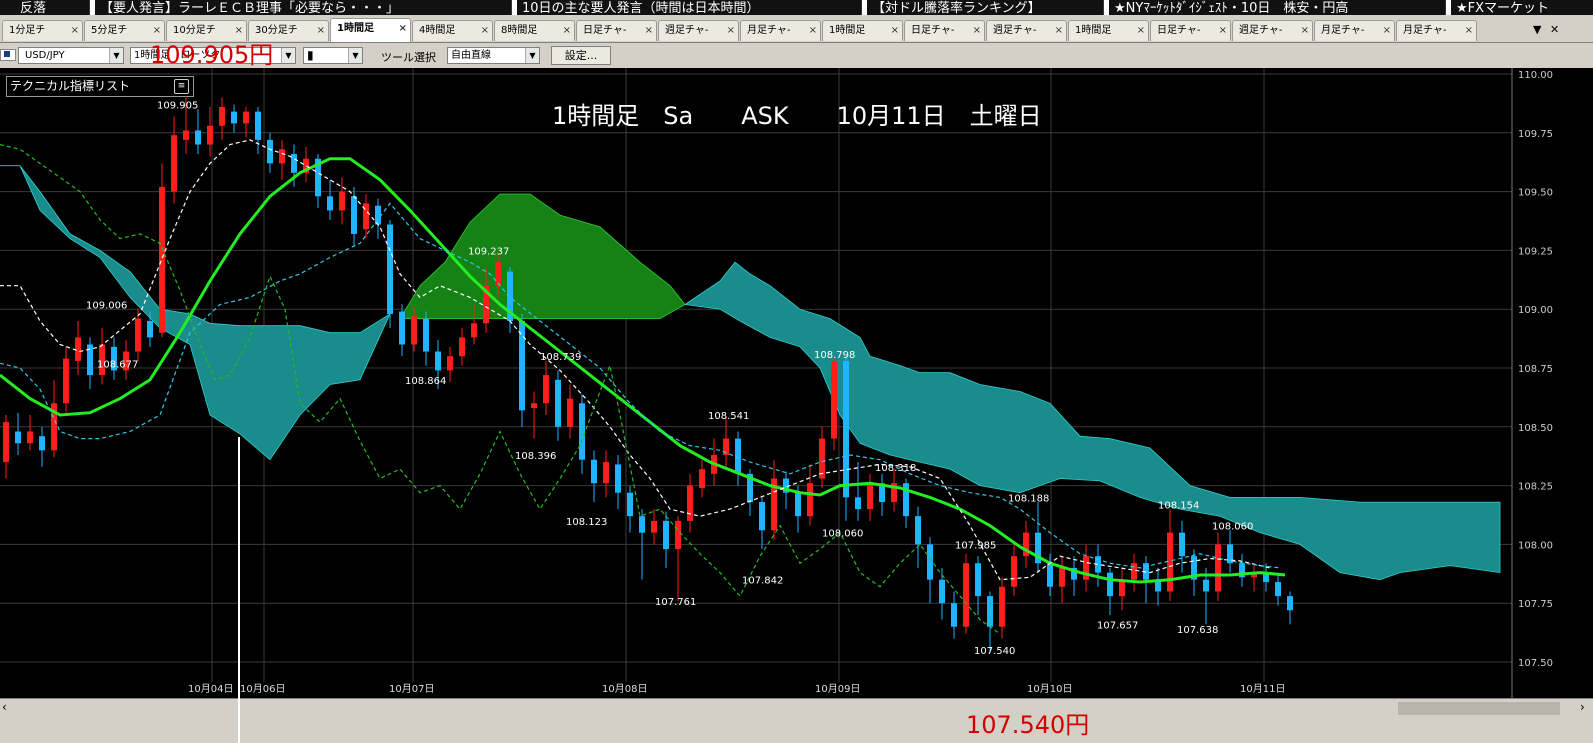 The width and height of the screenshot is (1593, 743). I want to click on scrollbar-thumb, so click(1479, 708).